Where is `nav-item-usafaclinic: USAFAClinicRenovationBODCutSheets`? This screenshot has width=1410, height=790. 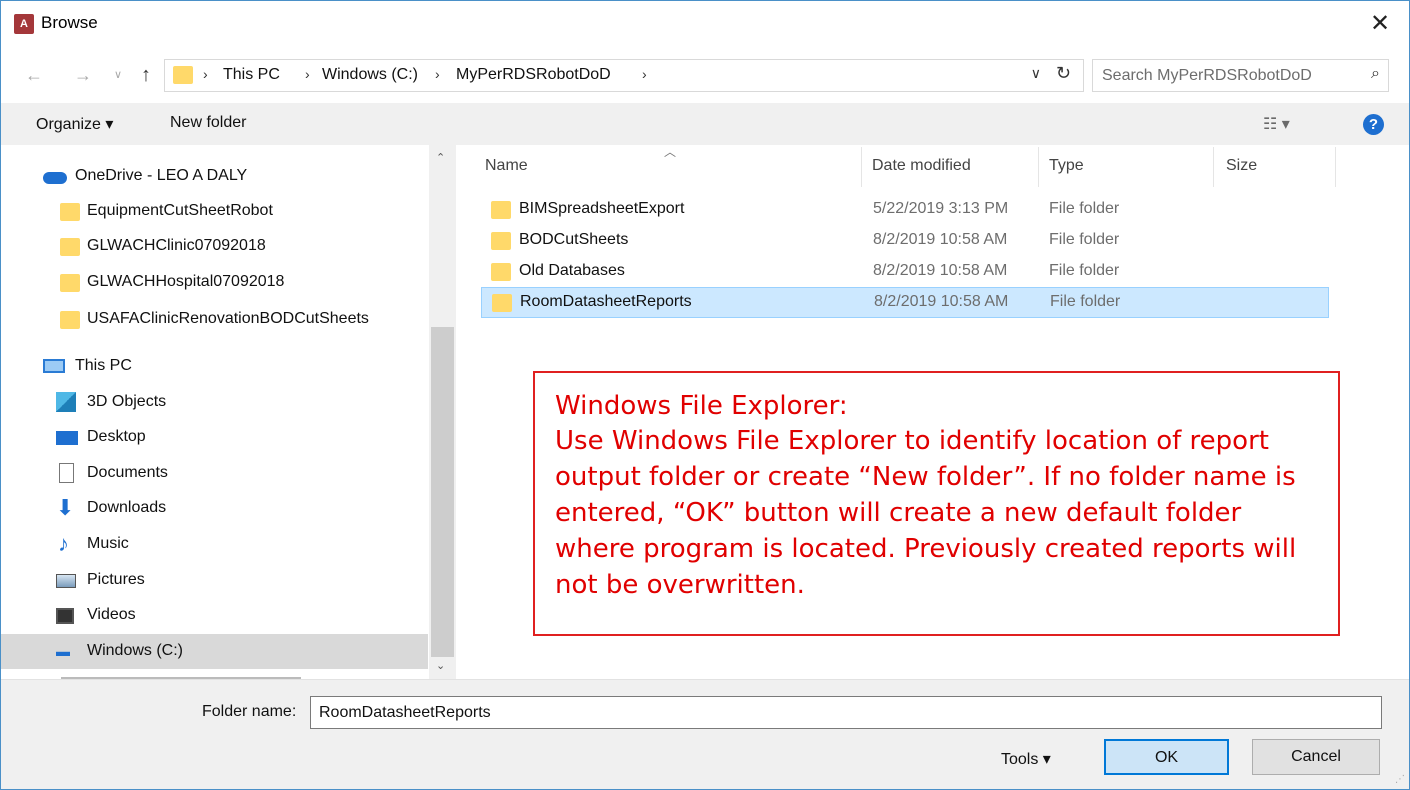
nav-item-usafaclinic: USAFAClinicRenovationBODCutSheets is located at coordinates (214, 319).